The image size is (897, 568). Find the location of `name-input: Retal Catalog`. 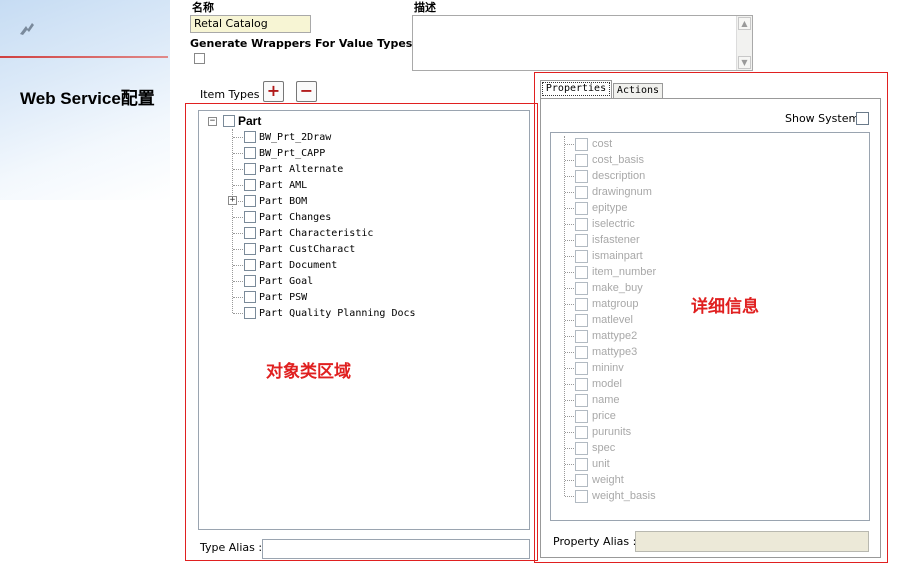

name-input: Retal Catalog is located at coordinates (250, 24).